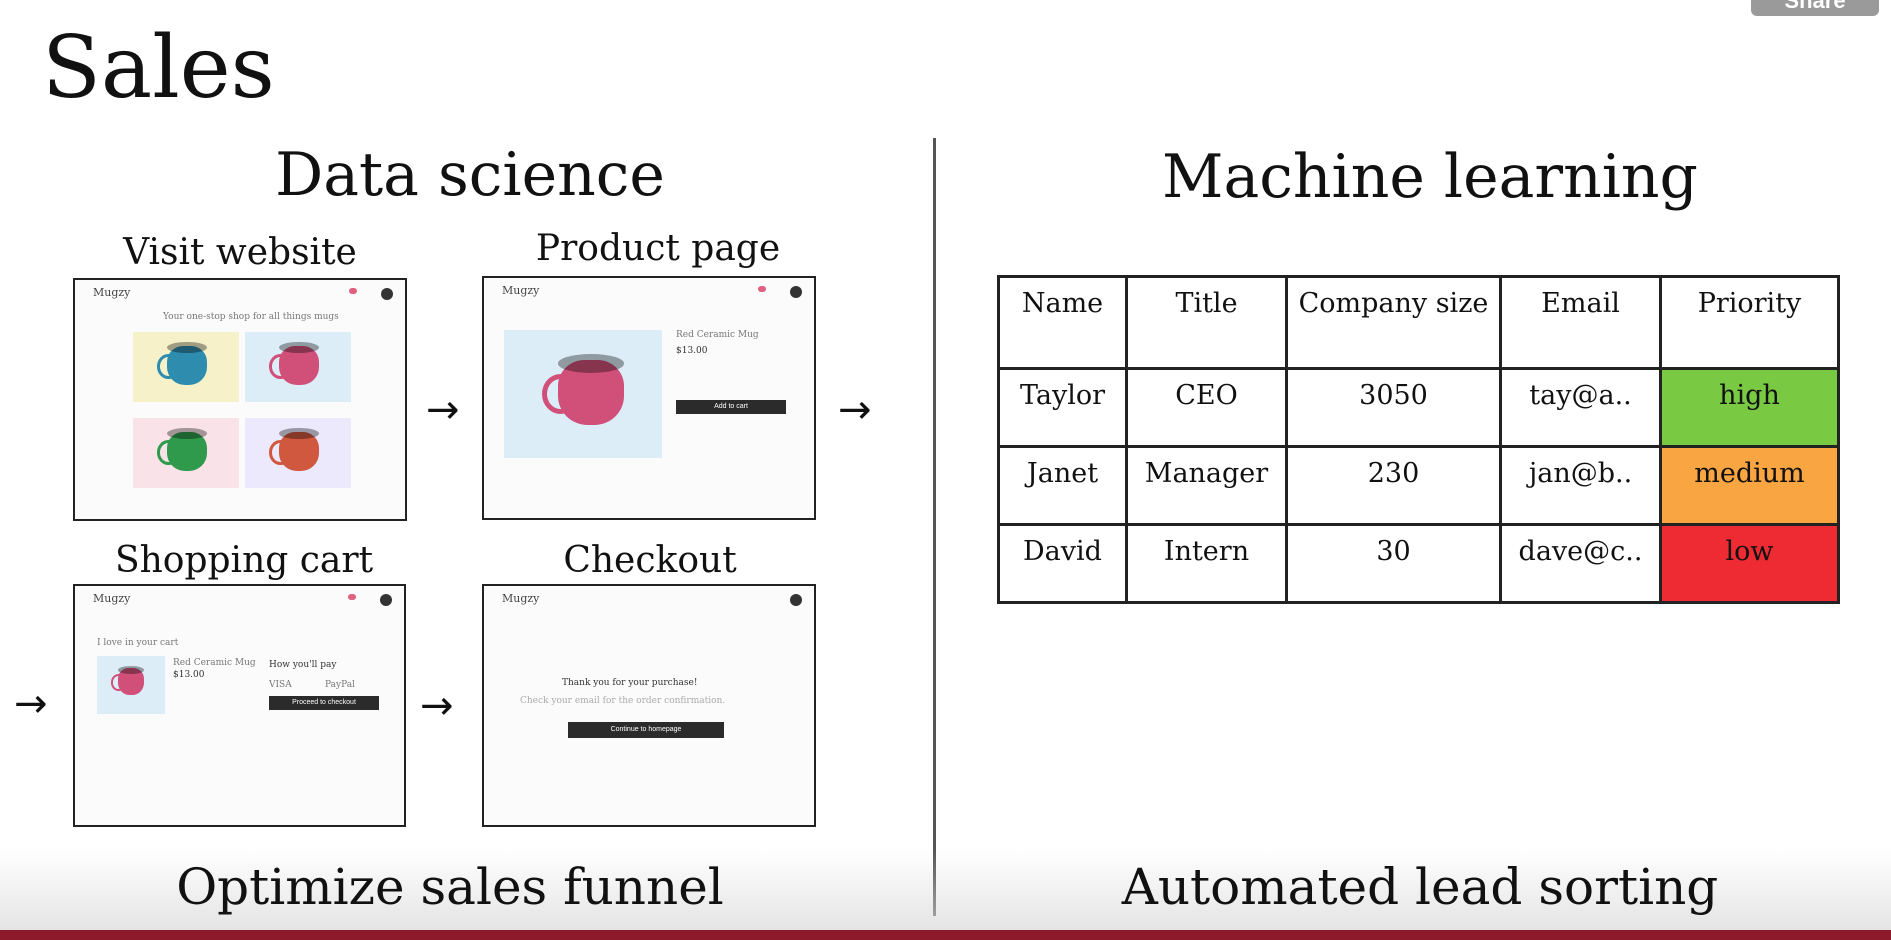 This screenshot has height=940, width=1891. I want to click on cell-priority: medium, so click(1749, 485).